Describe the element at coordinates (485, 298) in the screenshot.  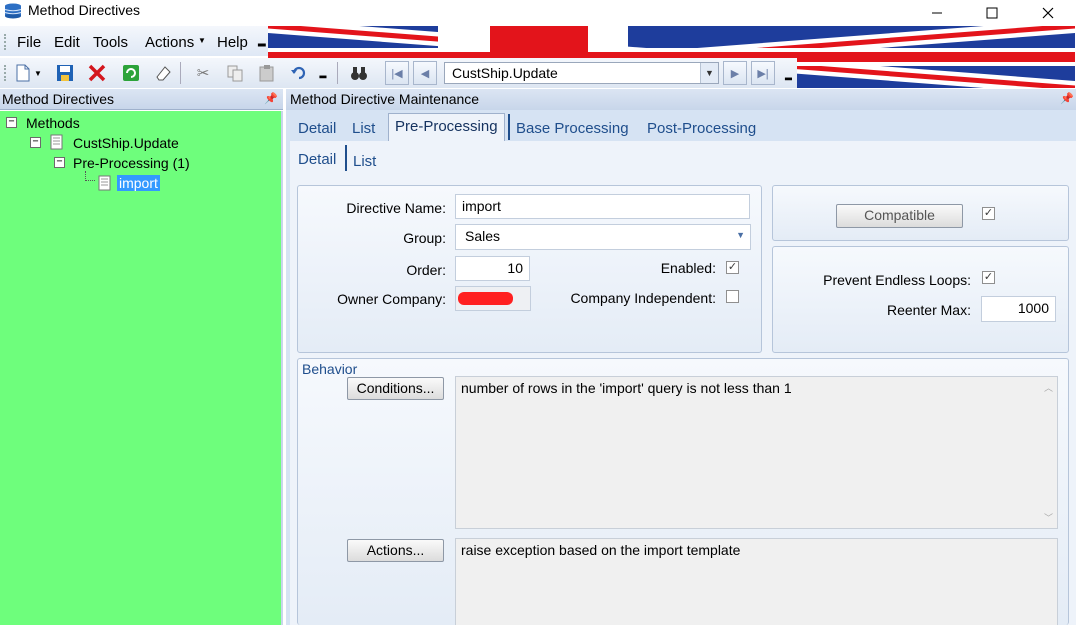
I see `redaction-scribble` at that location.